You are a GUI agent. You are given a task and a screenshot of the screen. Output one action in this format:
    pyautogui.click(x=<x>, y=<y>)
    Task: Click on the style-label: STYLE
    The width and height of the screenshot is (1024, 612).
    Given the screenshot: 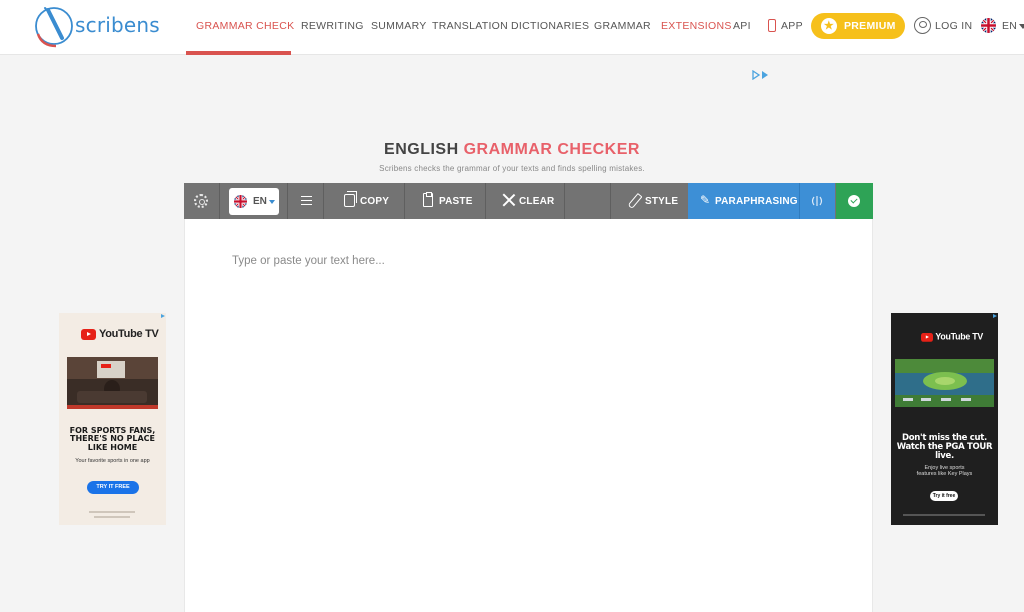 What is the action you would take?
    pyautogui.click(x=662, y=201)
    